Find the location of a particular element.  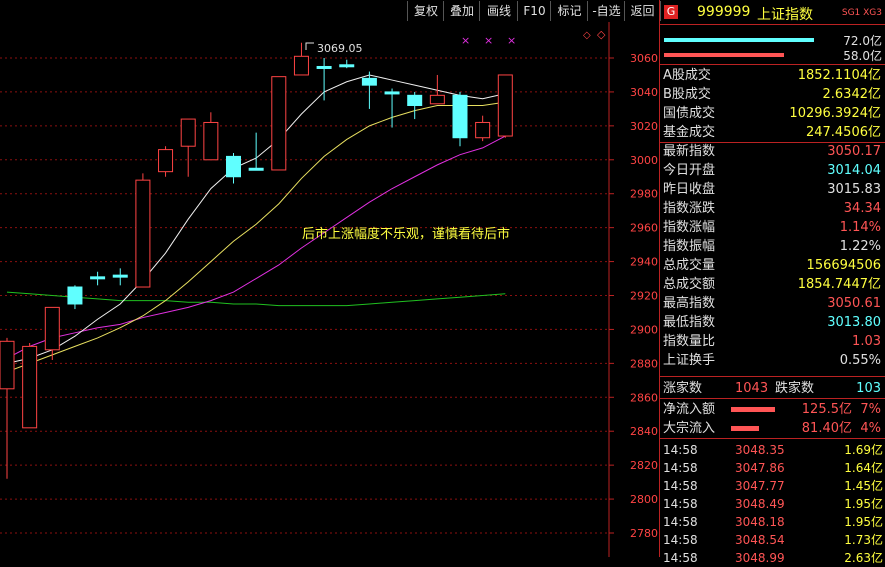

quote-row: A股成交 1852.1104亿 is located at coordinates (772, 75).